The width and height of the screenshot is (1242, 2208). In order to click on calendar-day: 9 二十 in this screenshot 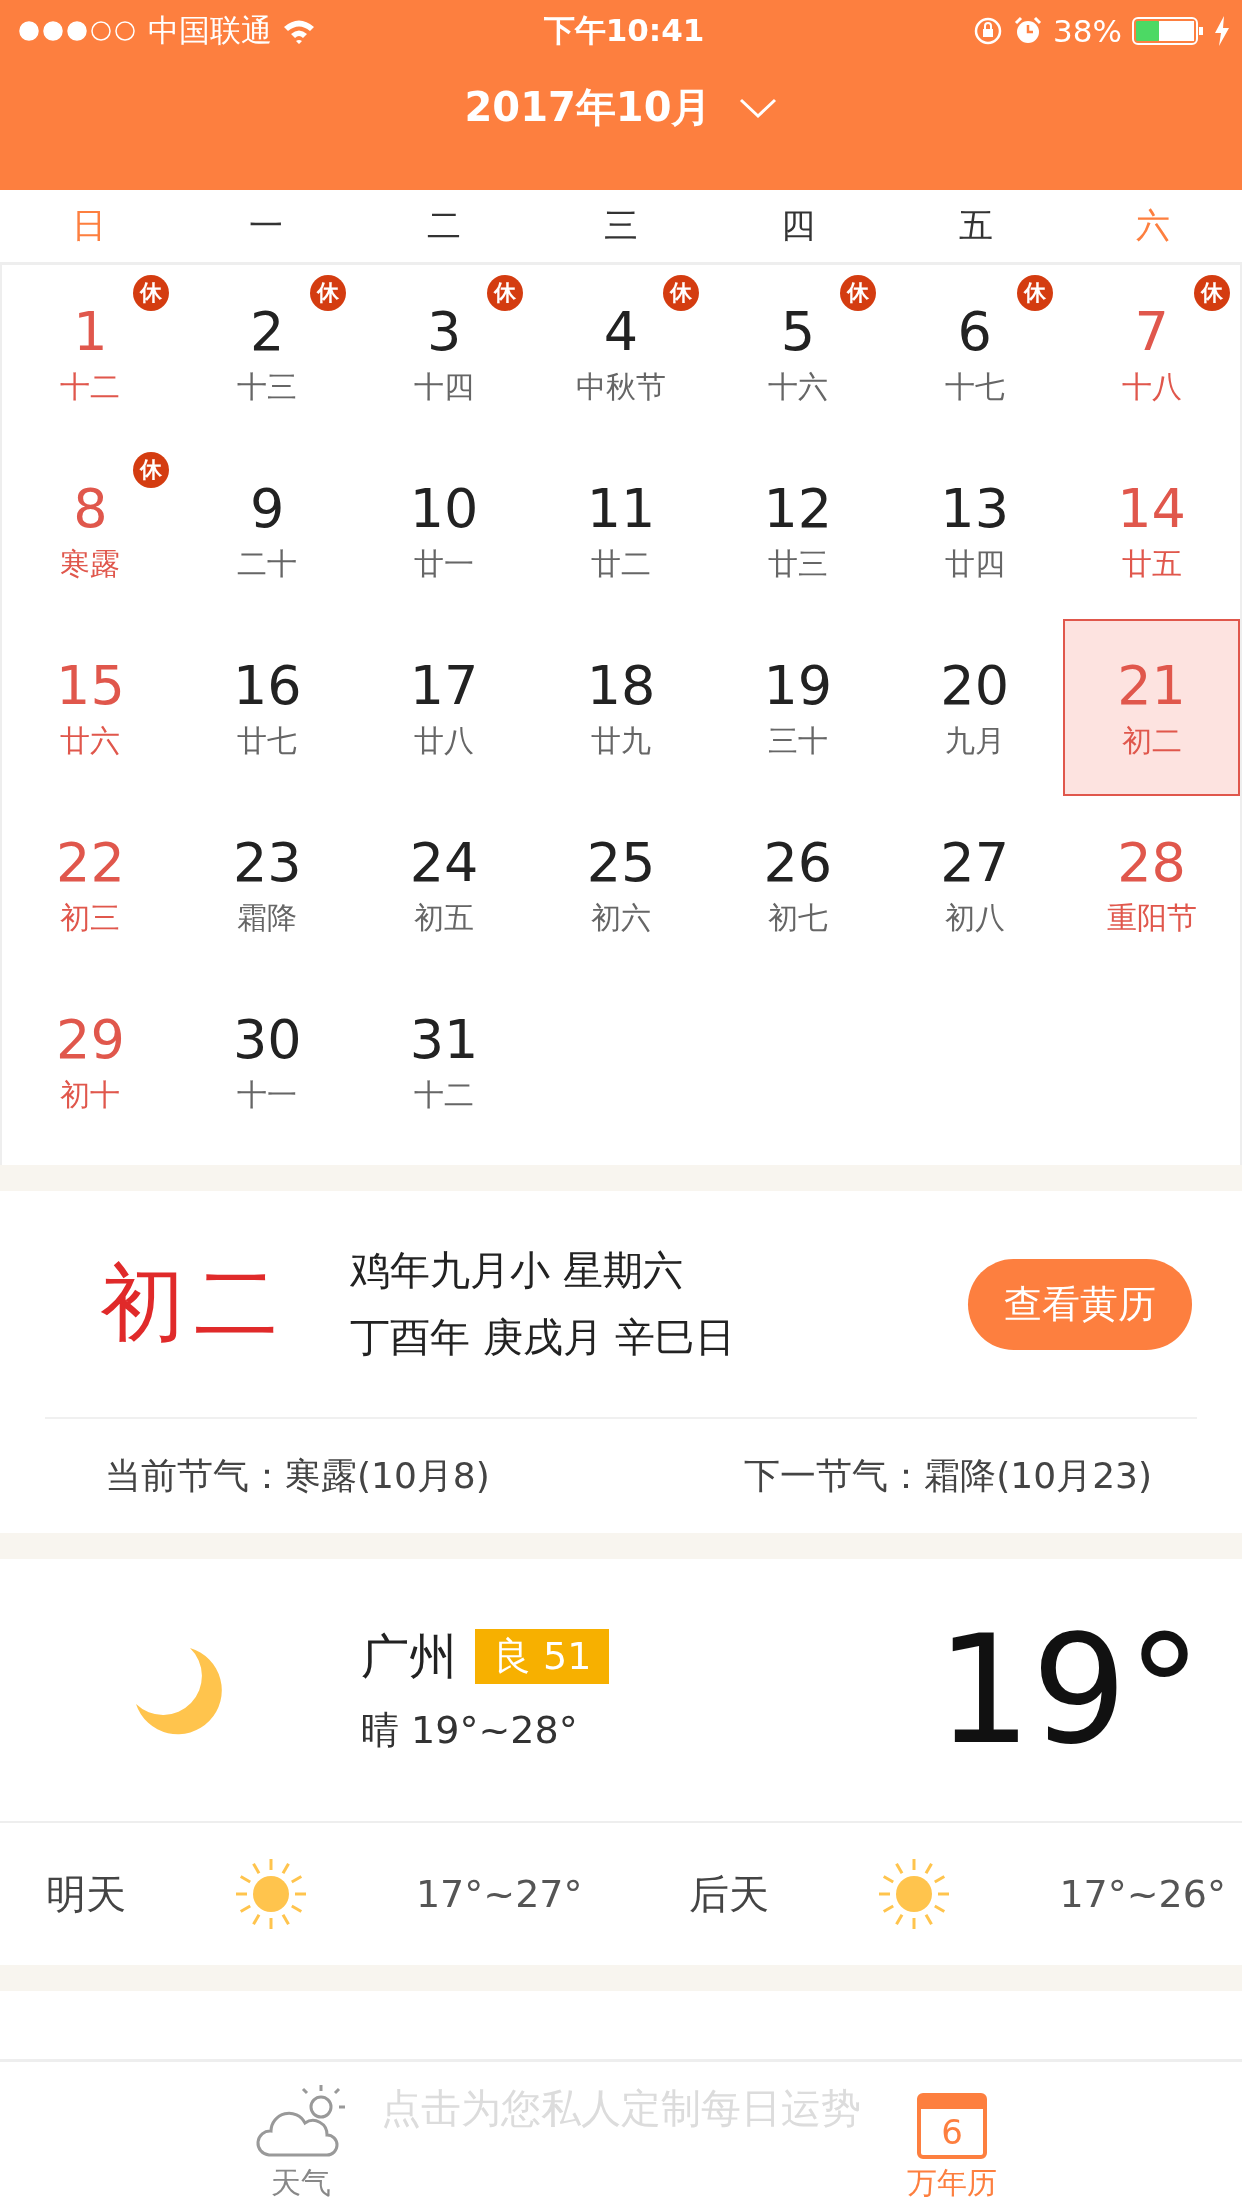, I will do `click(267, 530)`.